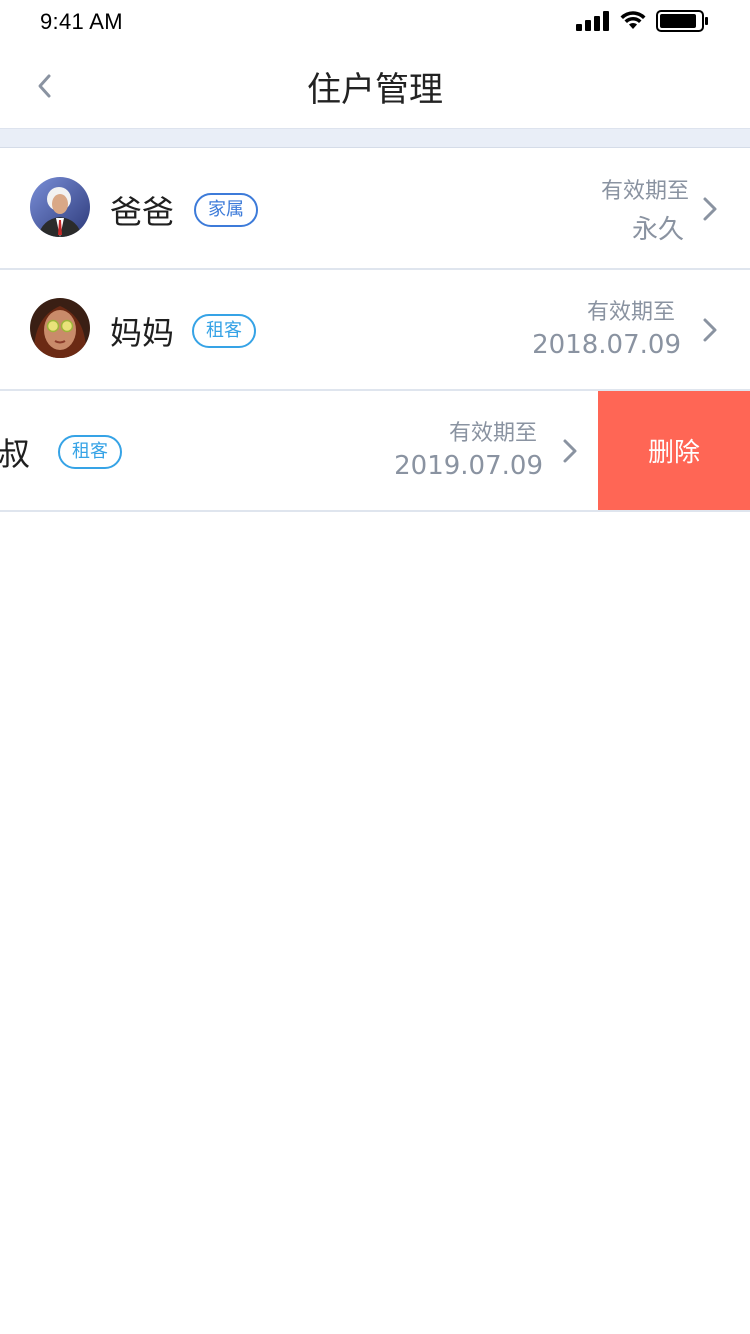 This screenshot has width=750, height=1334. What do you see at coordinates (15, 454) in the screenshot?
I see `resident-name: 叔` at bounding box center [15, 454].